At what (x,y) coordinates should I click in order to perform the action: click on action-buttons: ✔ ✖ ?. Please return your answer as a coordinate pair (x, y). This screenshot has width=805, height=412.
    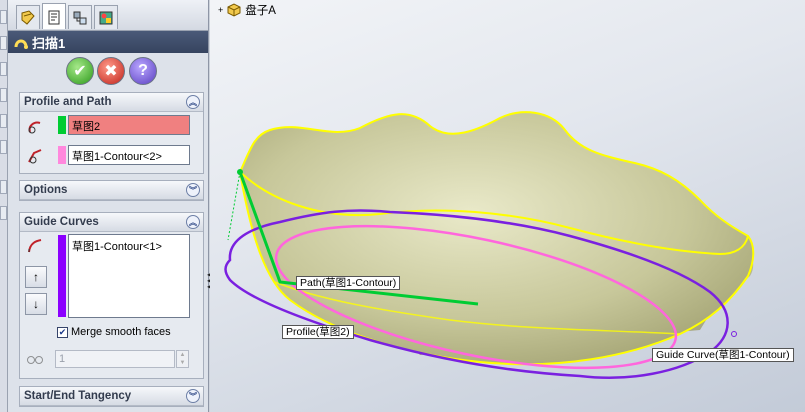
    Looking at the image, I should click on (108, 72).